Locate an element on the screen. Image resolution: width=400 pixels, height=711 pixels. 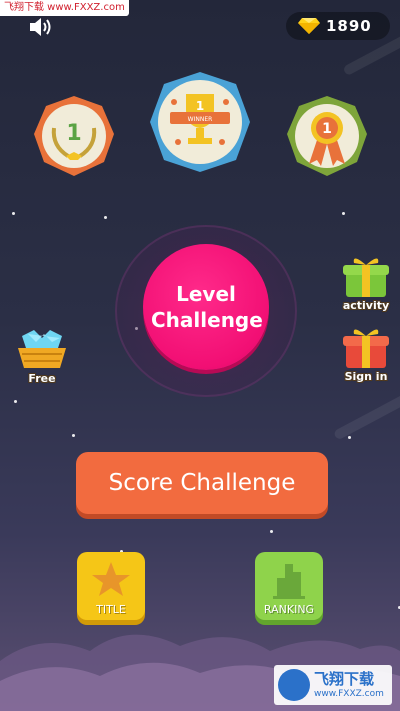
score-challenge-button: Score Challenge is located at coordinates (202, 483).